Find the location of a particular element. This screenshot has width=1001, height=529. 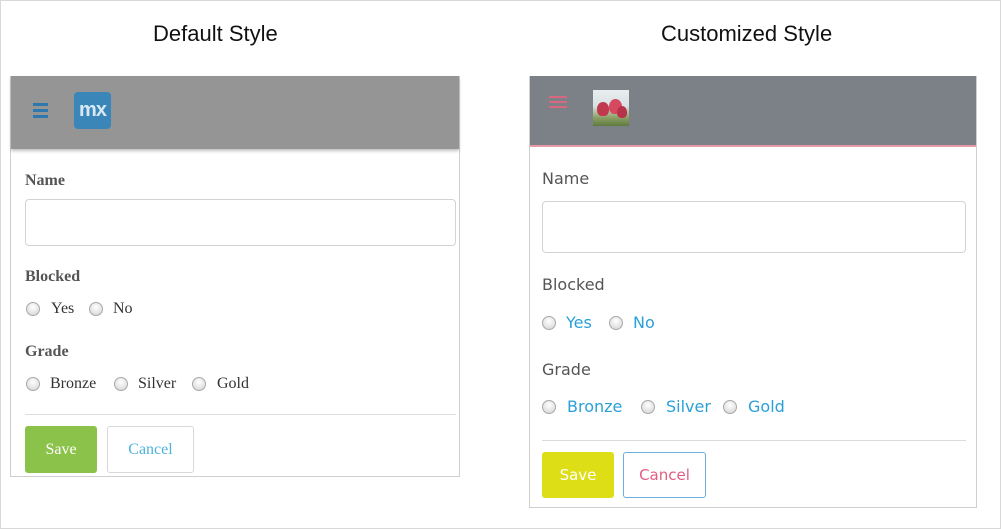

custom-header-bar is located at coordinates (753, 111).